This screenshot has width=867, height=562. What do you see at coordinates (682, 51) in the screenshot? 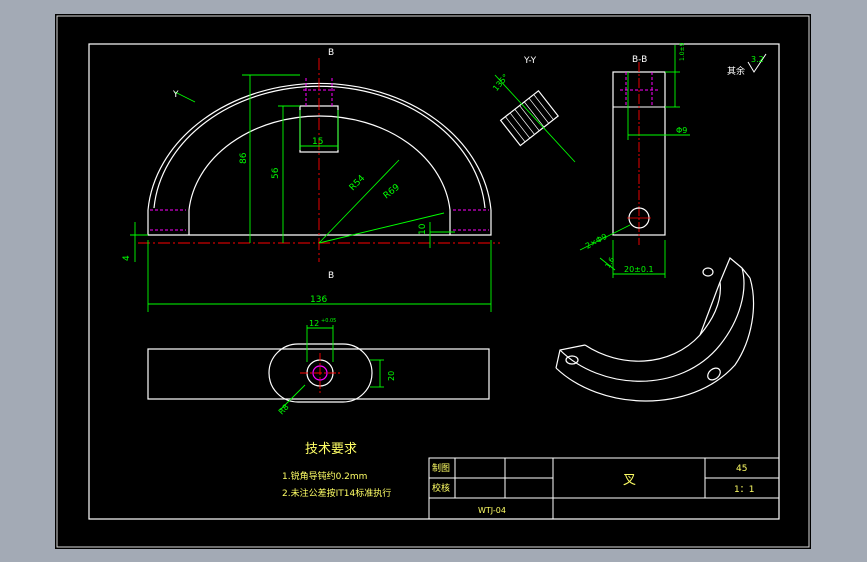
I see `dim-bb-top: 1.0±9` at bounding box center [682, 51].